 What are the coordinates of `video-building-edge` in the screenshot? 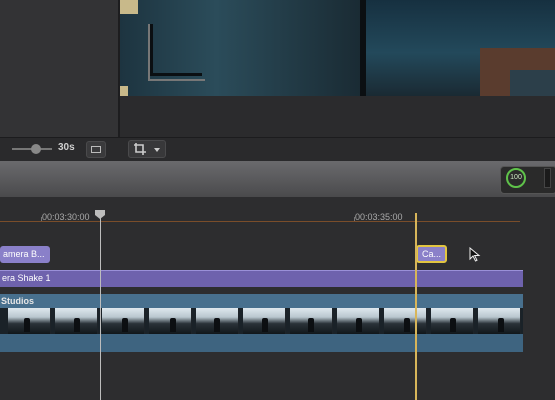 It's located at (363, 48).